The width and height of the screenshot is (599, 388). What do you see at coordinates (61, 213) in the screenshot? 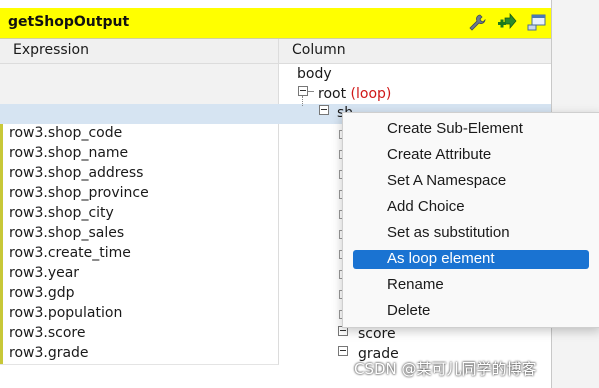
I see `expression-cell: row3.shop_city` at bounding box center [61, 213].